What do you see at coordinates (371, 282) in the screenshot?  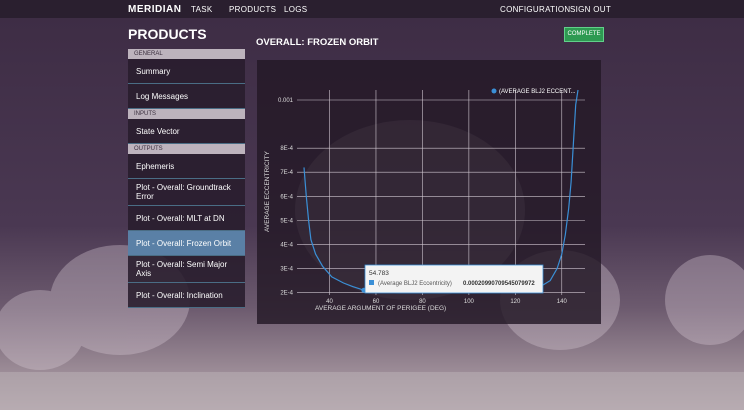 I see `tooltip-series-swatch` at bounding box center [371, 282].